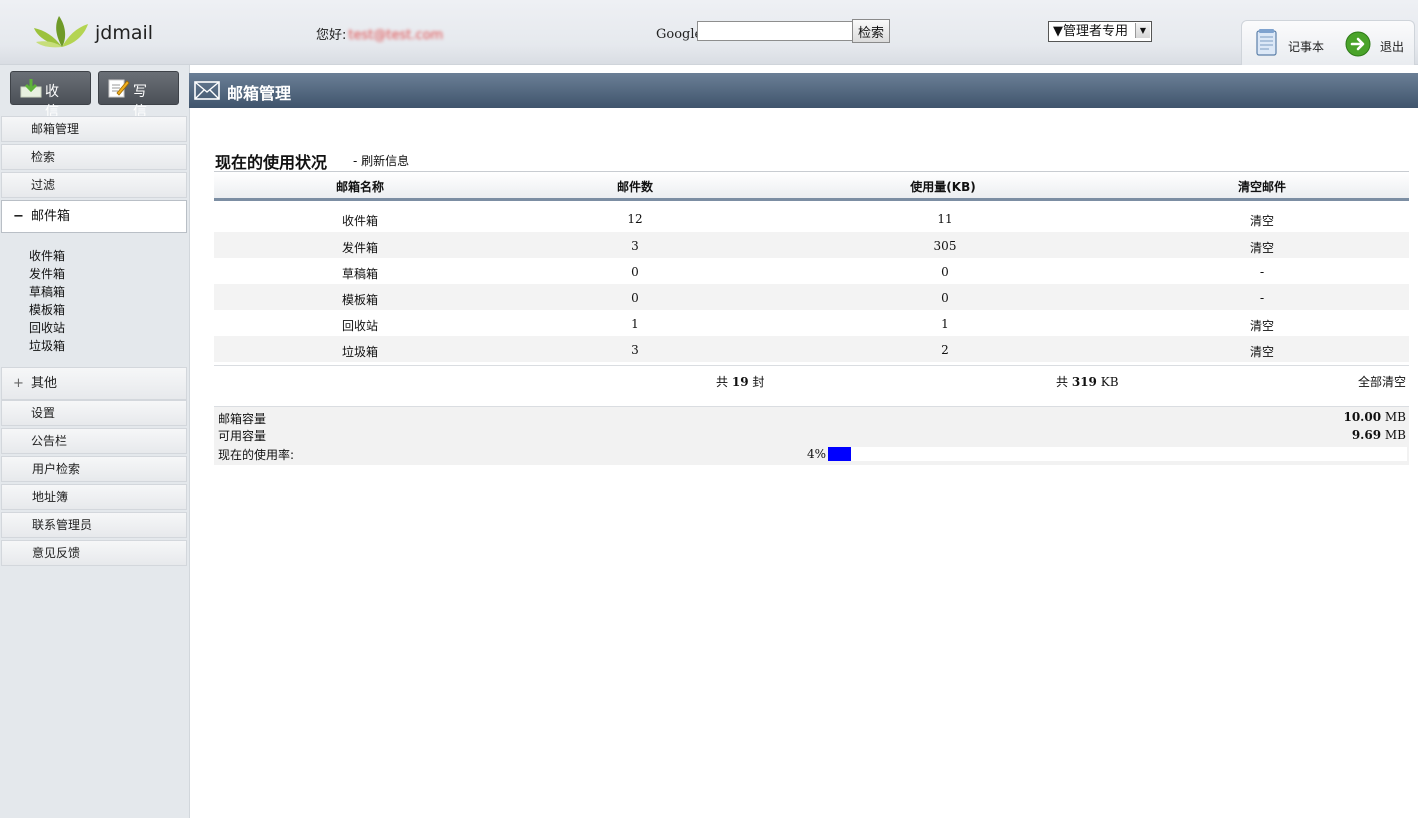 The height and width of the screenshot is (818, 1418). Describe the element at coordinates (811, 297) in the screenshot. I see `table-row: 模板箱 0 0 -` at that location.